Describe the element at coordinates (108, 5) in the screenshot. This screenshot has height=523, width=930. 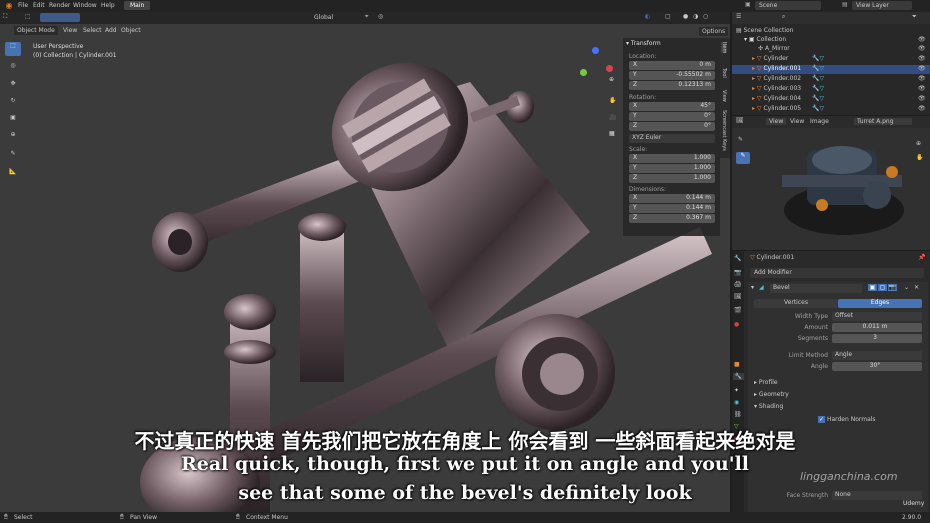
I see `menu-help: Help` at that location.